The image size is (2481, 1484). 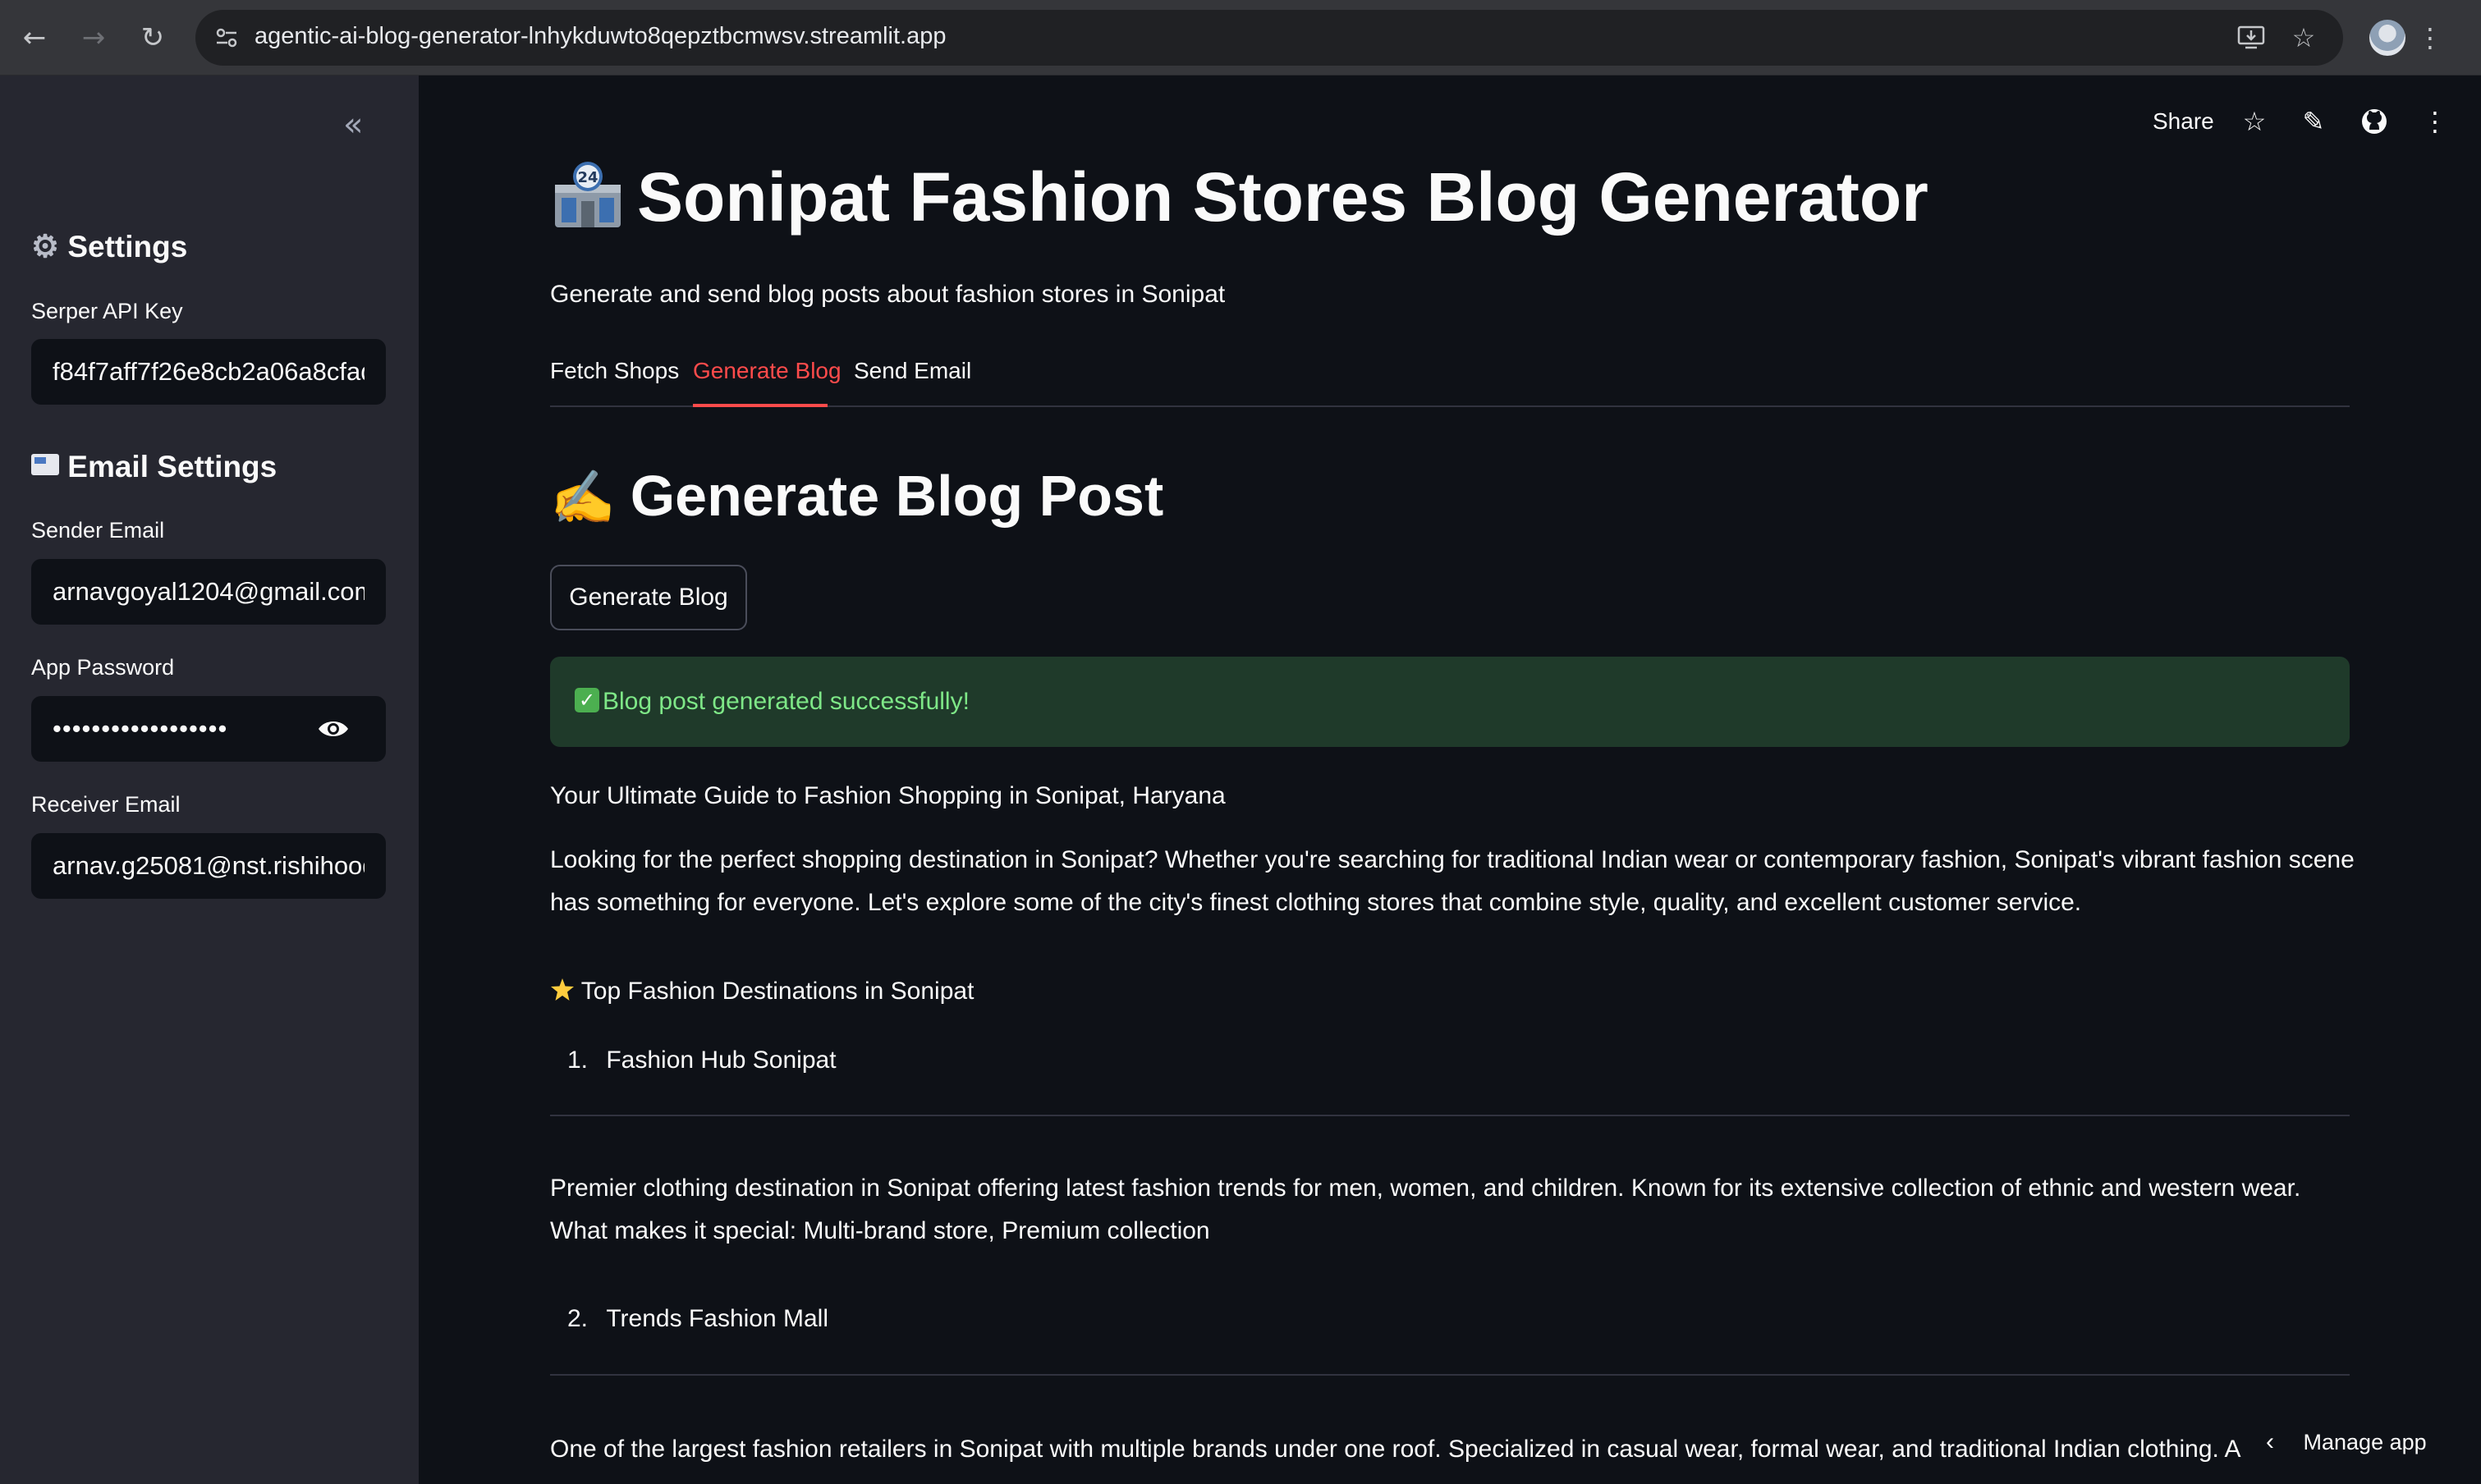 What do you see at coordinates (107, 311) in the screenshot?
I see `serper-api-key-label: Serper API Key` at bounding box center [107, 311].